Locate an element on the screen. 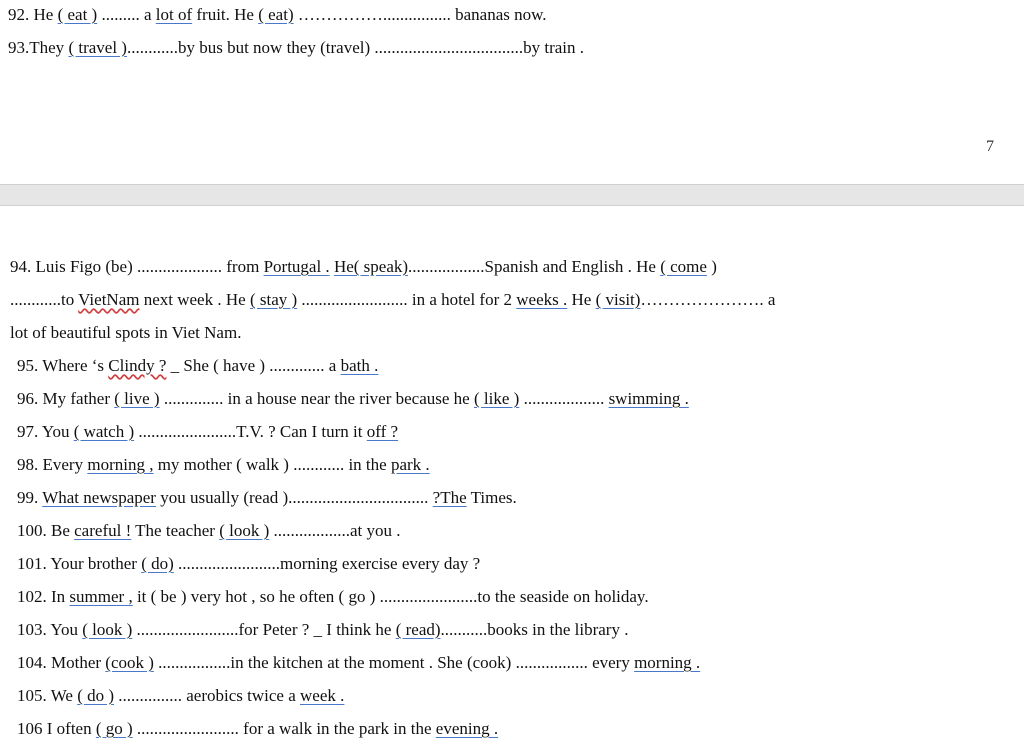 The width and height of the screenshot is (1024, 745). q94-word-vietnam: VietNam is located at coordinates (109, 299).